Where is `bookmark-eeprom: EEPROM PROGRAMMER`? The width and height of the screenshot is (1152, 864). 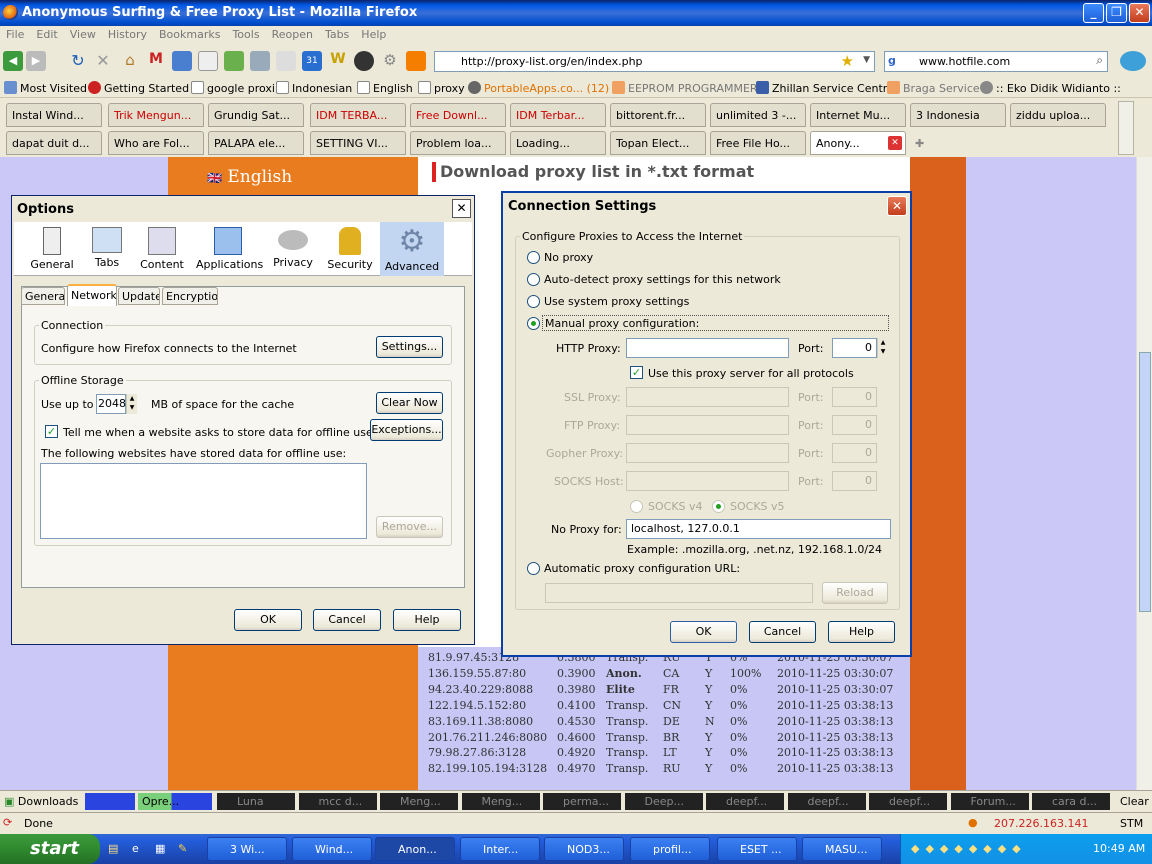 bookmark-eeprom: EEPROM PROGRAMMER is located at coordinates (685, 88).